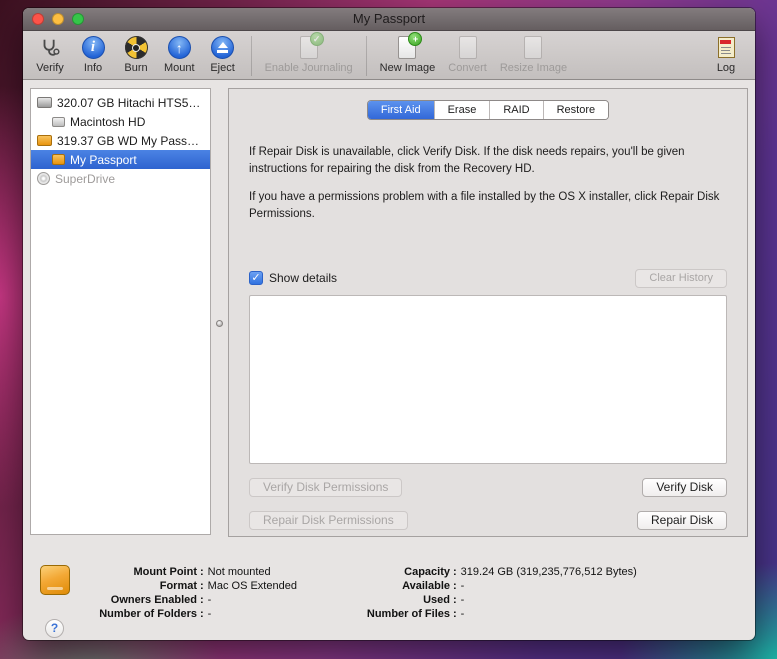  Describe the element at coordinates (44, 102) in the screenshot. I see `internal-drive-icon` at that location.